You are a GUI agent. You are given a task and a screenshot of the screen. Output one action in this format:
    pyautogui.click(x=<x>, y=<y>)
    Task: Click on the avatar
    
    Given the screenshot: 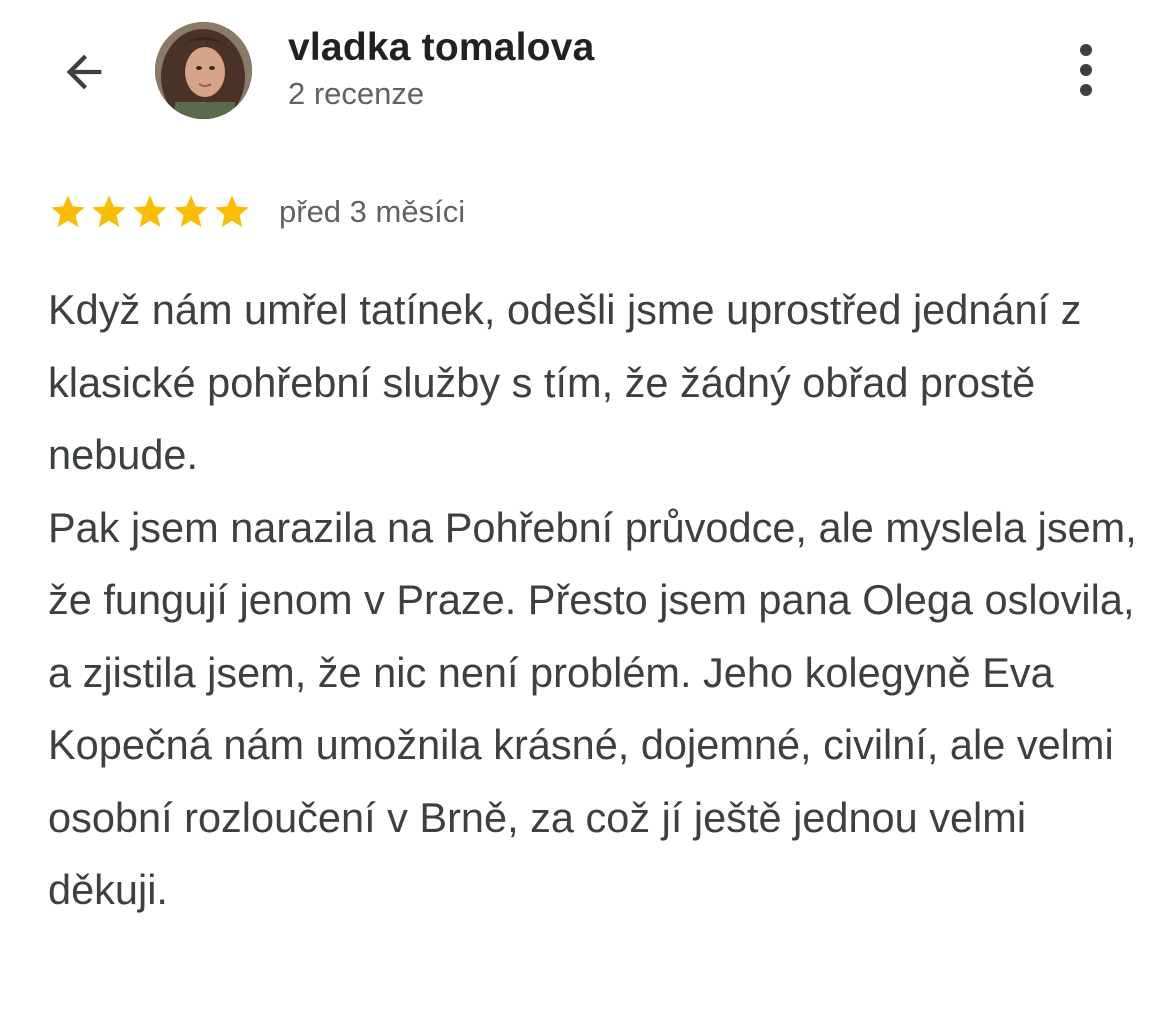 What is the action you would take?
    pyautogui.click(x=203, y=70)
    